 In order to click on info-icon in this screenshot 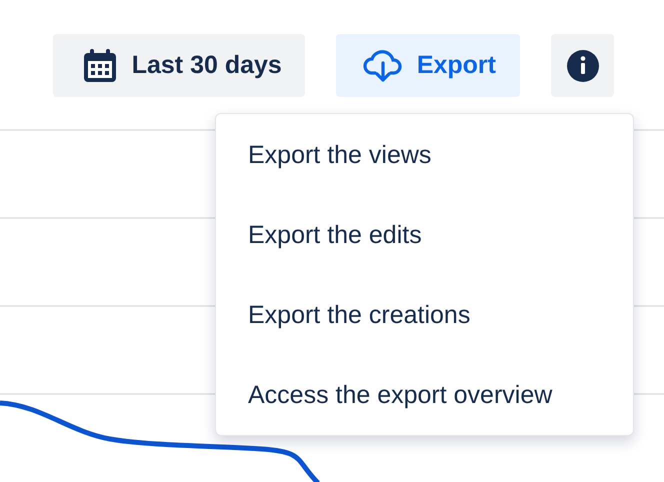, I will do `click(582, 66)`.